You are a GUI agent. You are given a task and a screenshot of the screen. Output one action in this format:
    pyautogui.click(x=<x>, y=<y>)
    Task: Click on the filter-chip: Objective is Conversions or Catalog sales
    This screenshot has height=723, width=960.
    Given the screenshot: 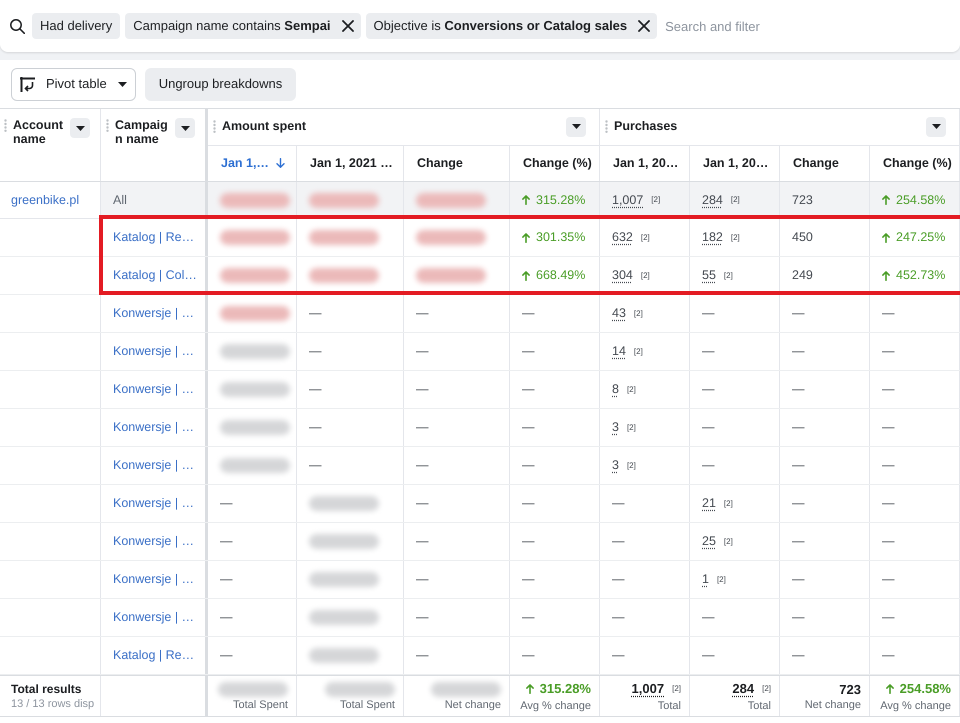 What is the action you would take?
    pyautogui.click(x=512, y=26)
    